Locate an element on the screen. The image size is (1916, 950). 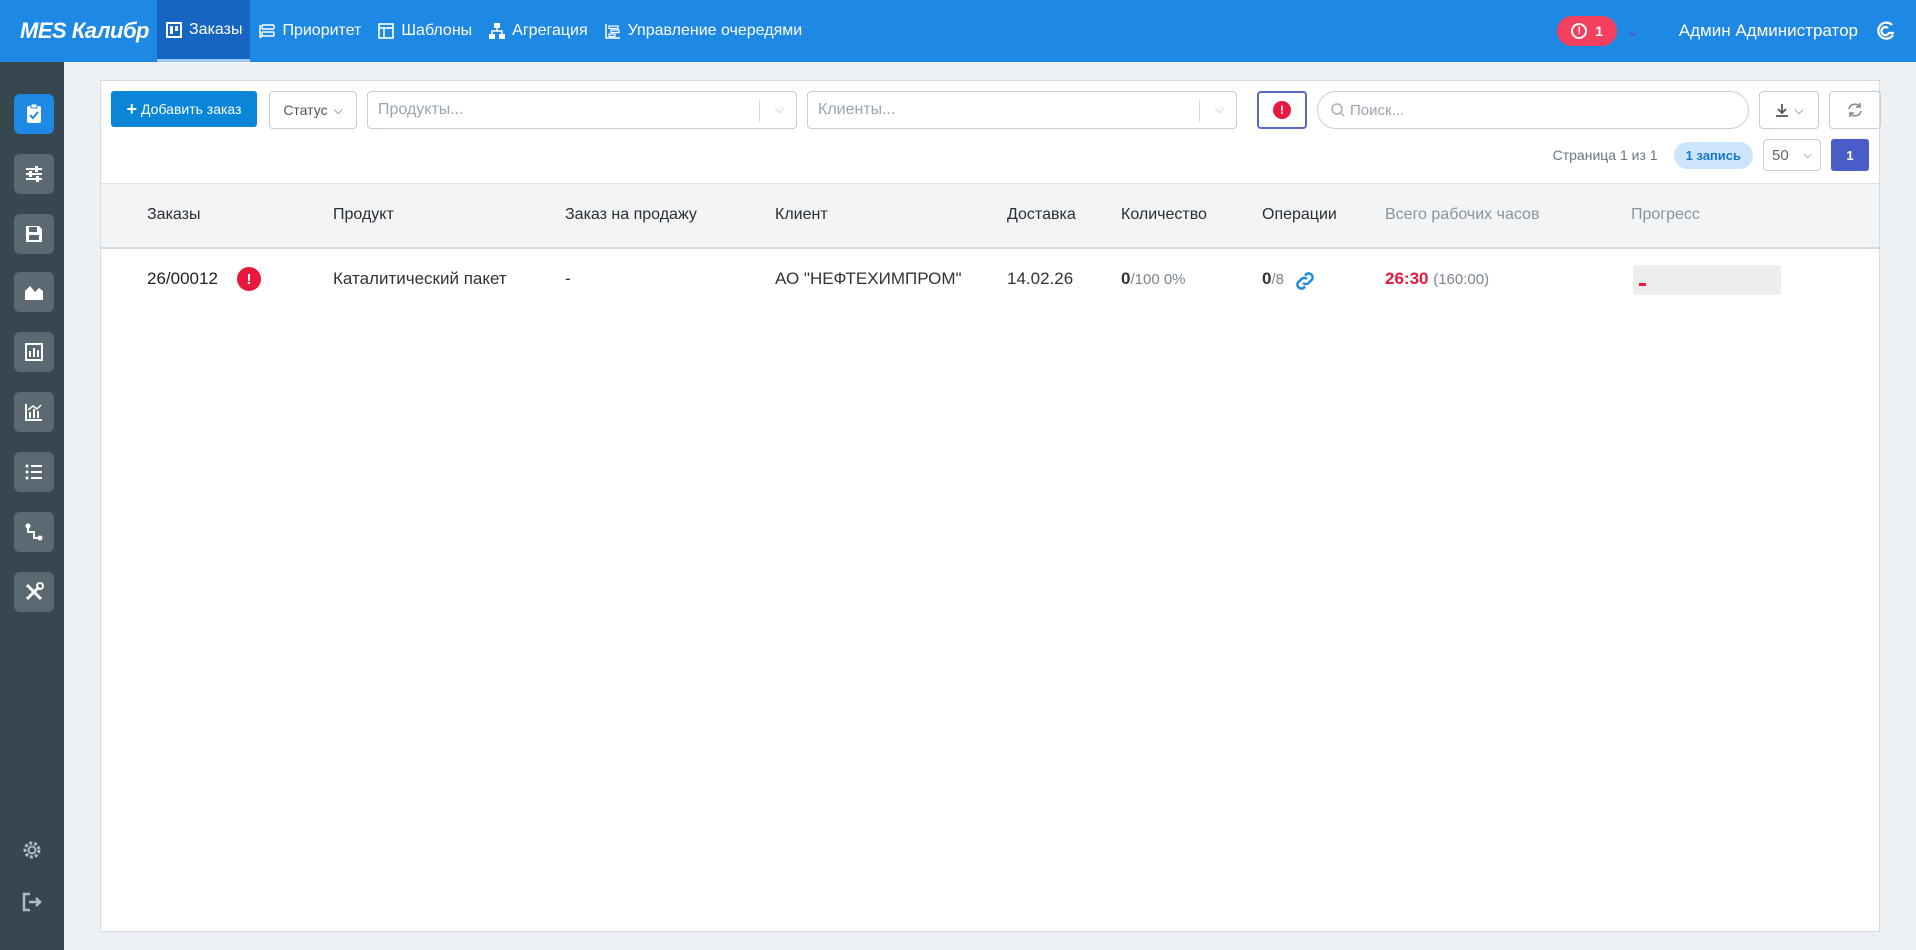
sidebar-item-orders is located at coordinates (34, 114).